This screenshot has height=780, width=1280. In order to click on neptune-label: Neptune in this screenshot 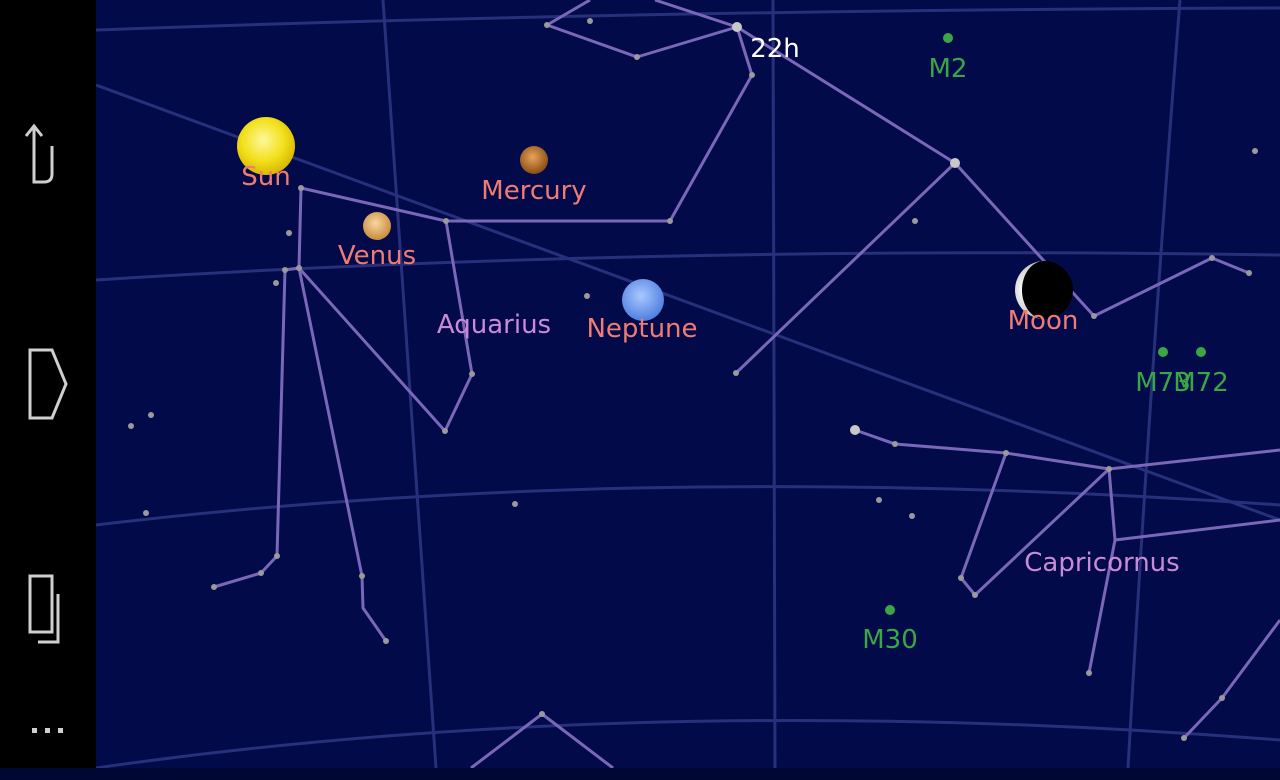, I will do `click(641, 329)`.